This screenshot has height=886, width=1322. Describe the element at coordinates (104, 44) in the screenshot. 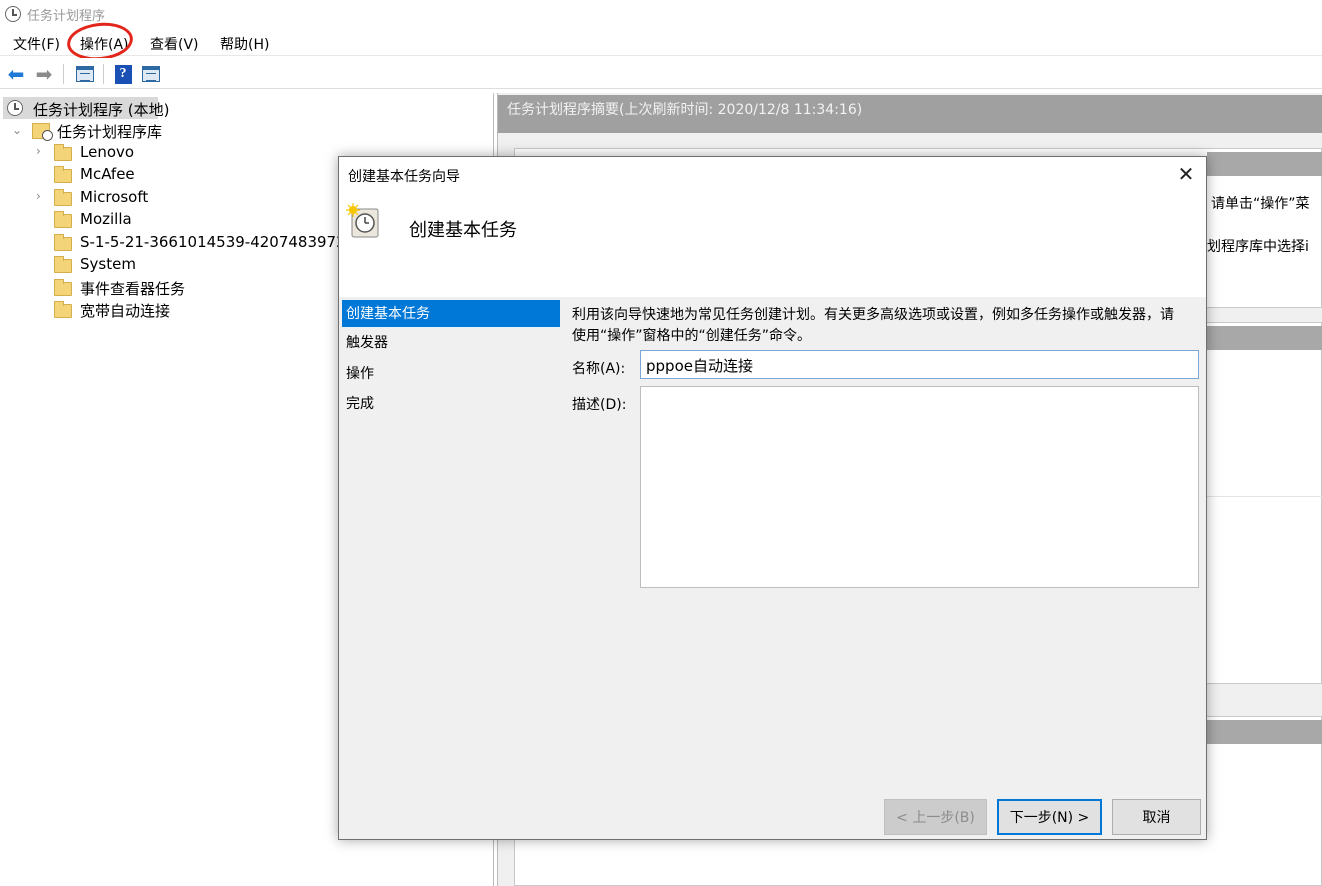

I see `menu-action: 操作(A)` at that location.